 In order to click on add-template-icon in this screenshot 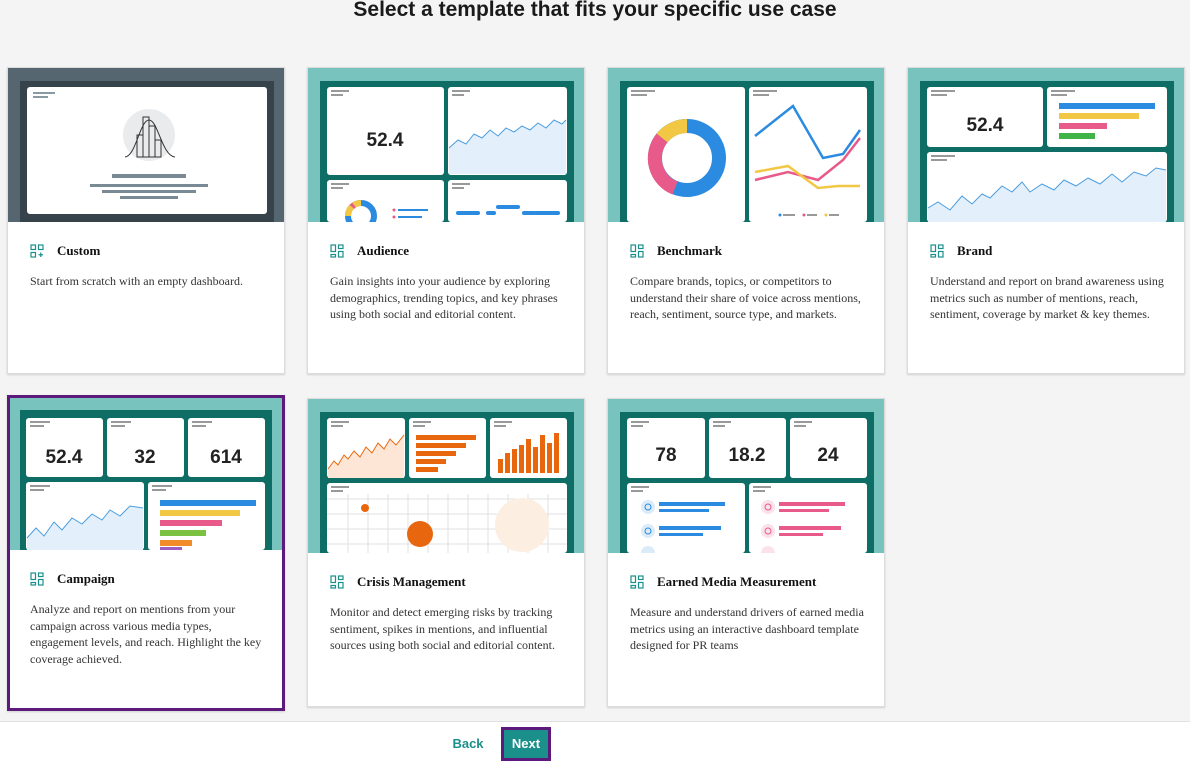, I will do `click(37, 251)`.